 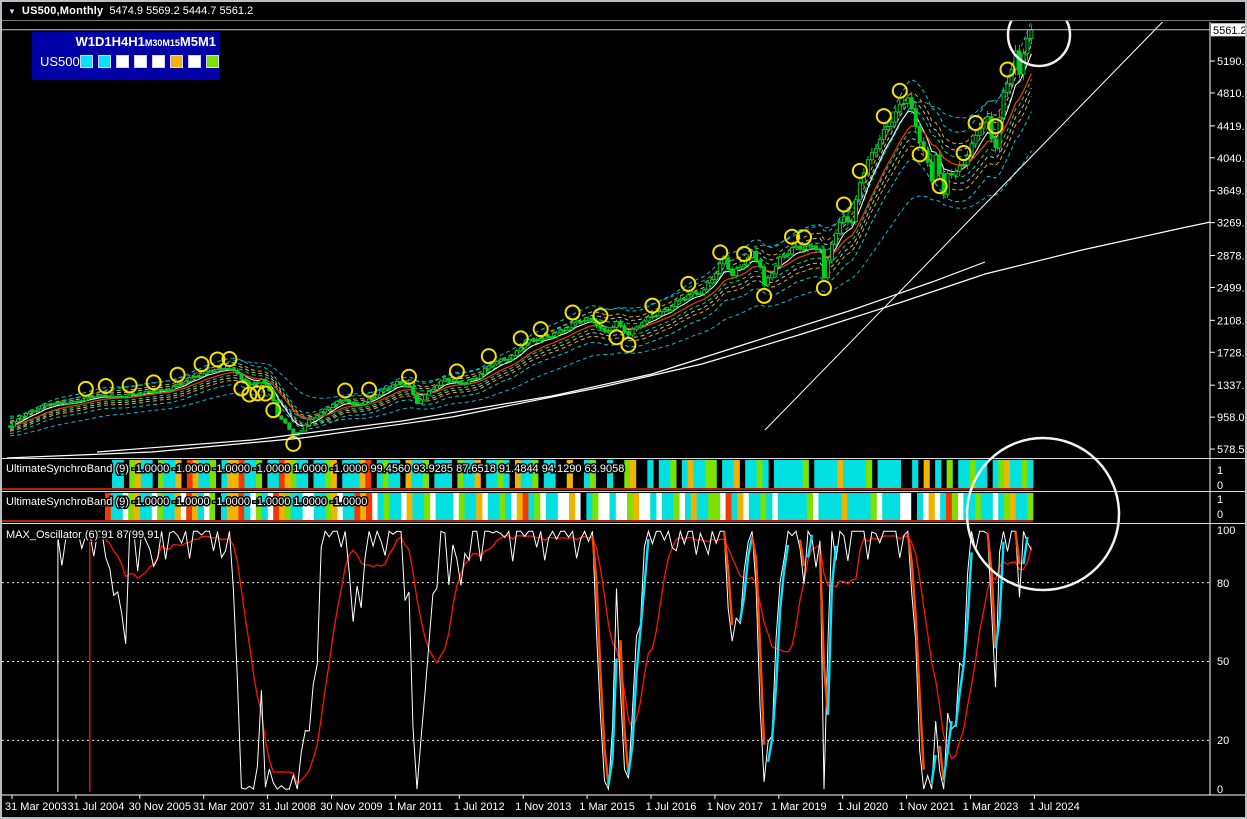 What do you see at coordinates (1232, 94) in the screenshot?
I see `price-tick-label: 4810.5` at bounding box center [1232, 94].